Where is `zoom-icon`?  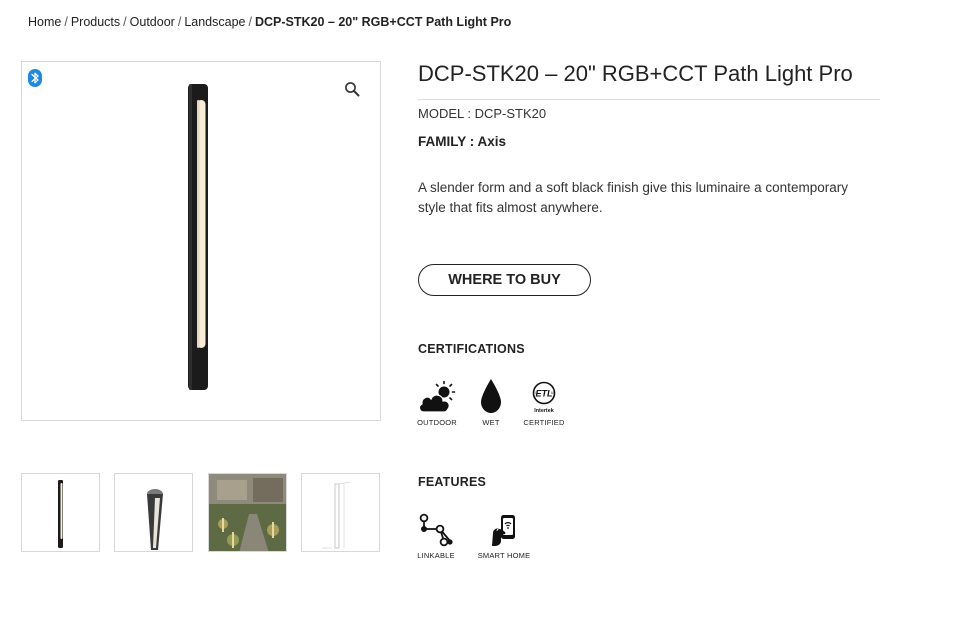 zoom-icon is located at coordinates (352, 89).